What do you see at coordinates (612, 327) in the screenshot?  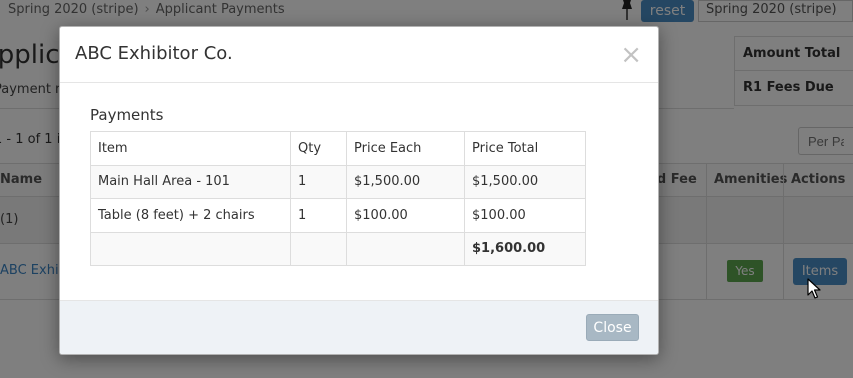 I see `close-button: Close` at bounding box center [612, 327].